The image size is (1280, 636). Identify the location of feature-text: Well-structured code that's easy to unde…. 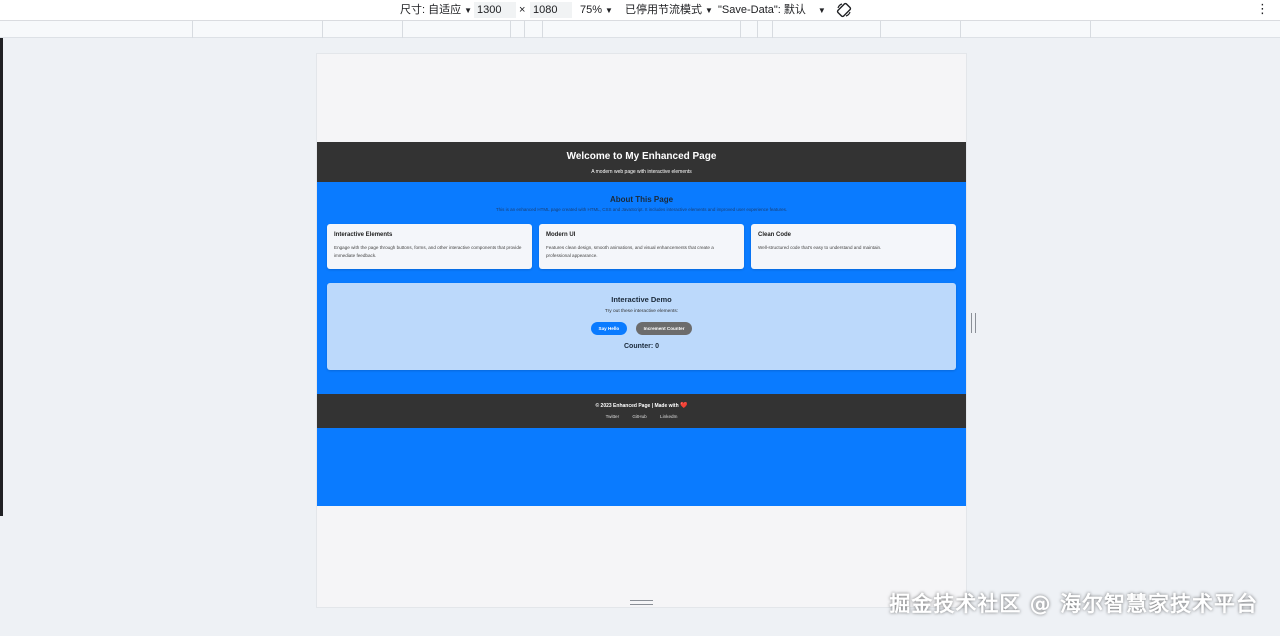
(820, 247).